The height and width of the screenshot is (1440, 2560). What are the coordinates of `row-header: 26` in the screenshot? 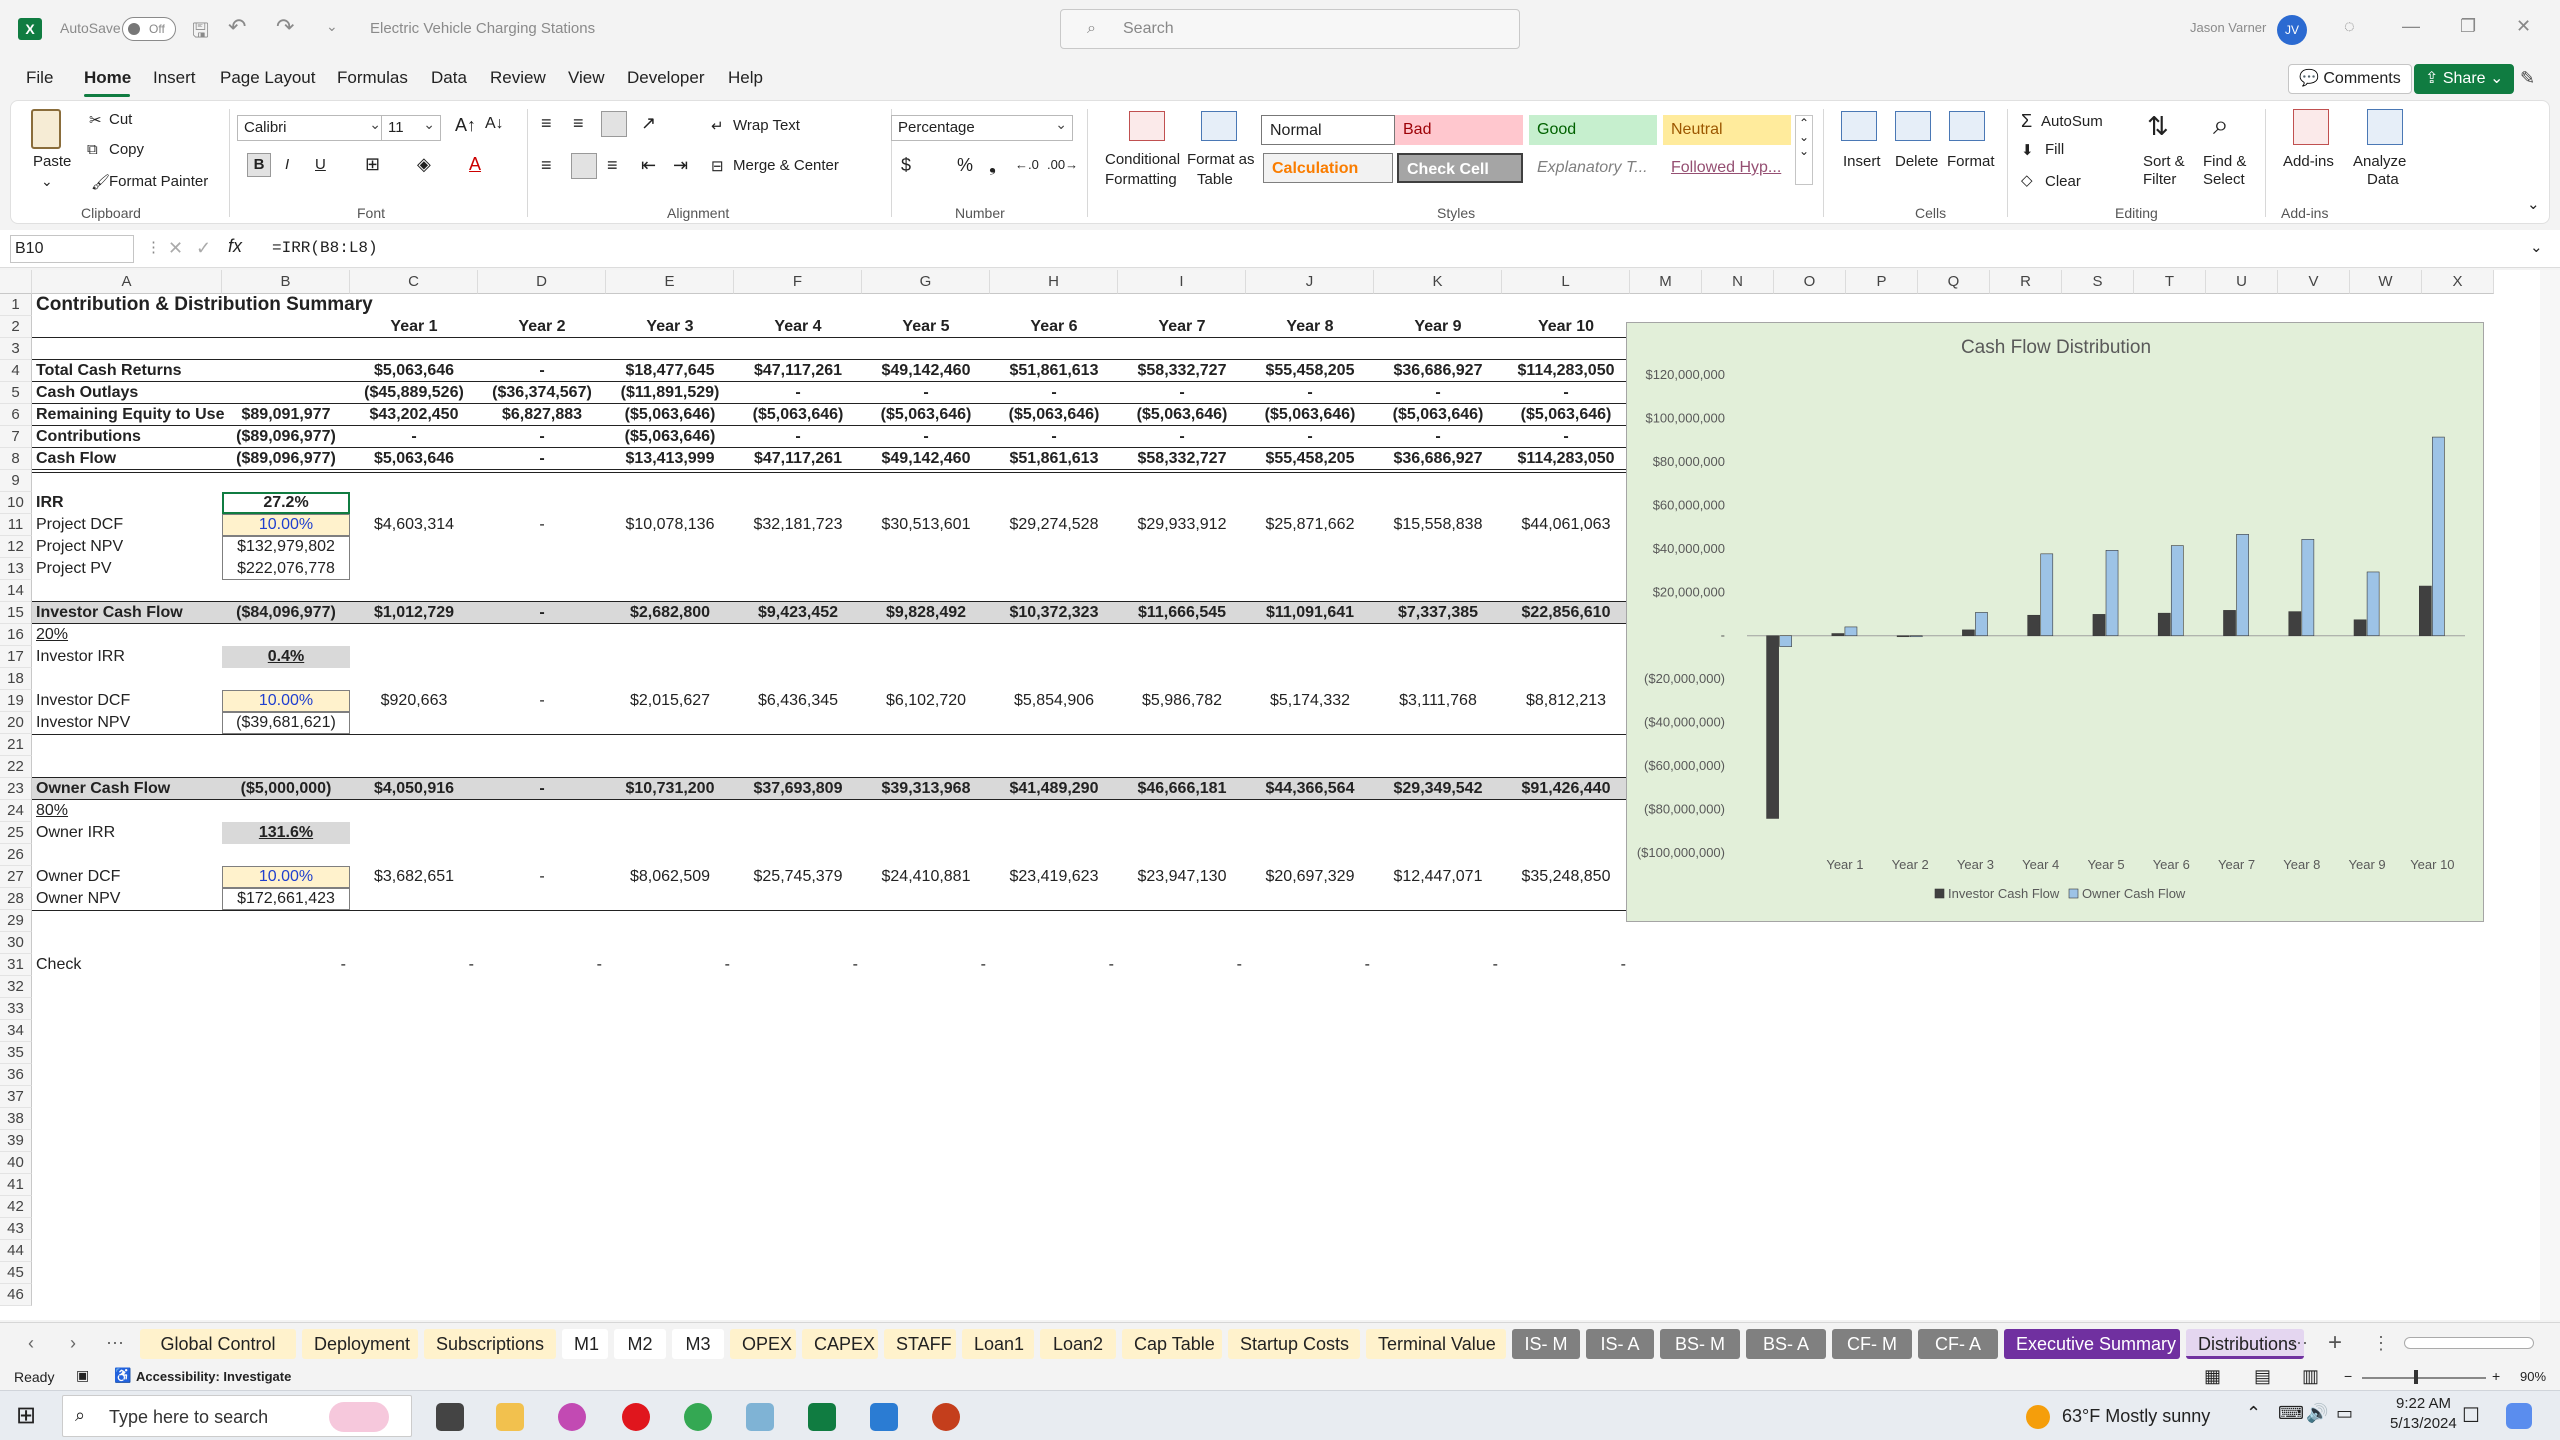 It's located at (16, 855).